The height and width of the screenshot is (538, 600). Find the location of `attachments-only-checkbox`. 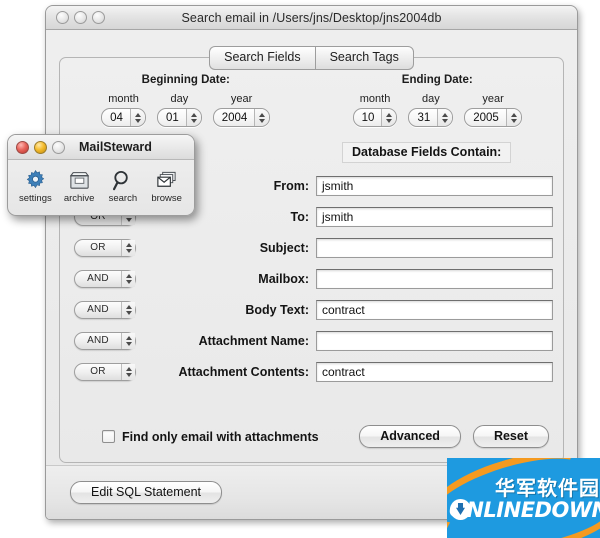

attachments-only-checkbox is located at coordinates (108, 436).